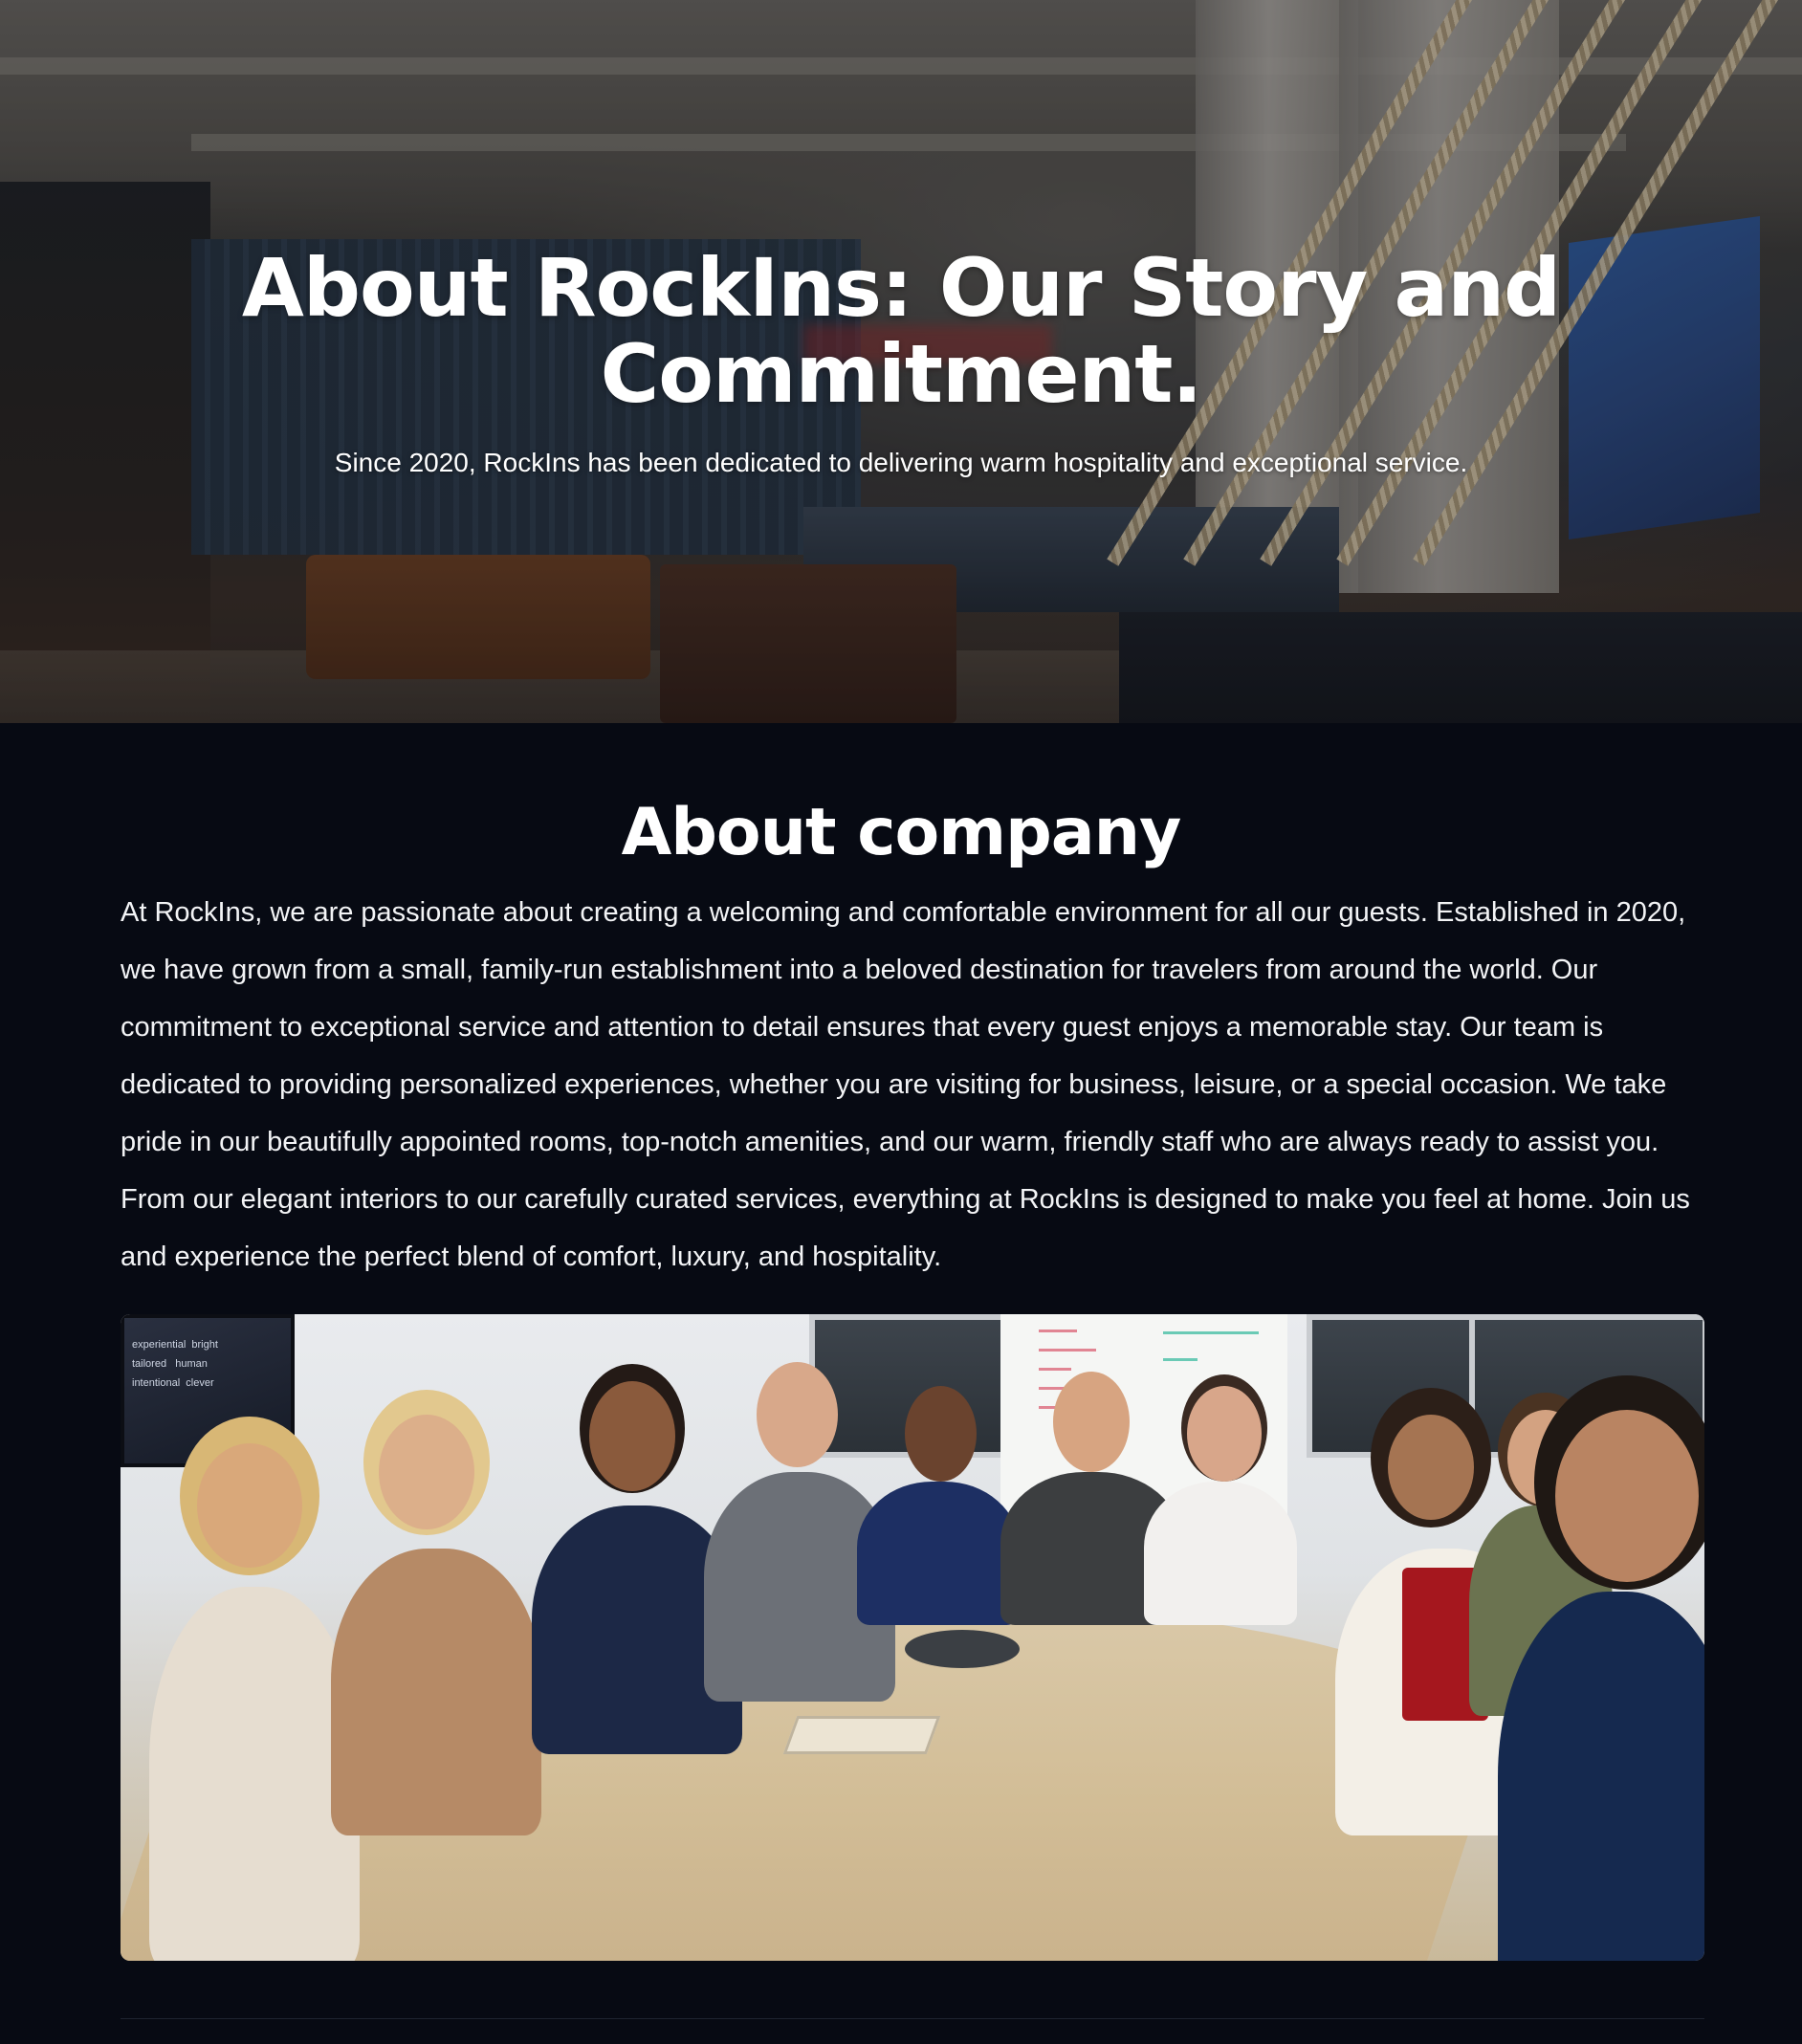  Describe the element at coordinates (200, 1383) in the screenshot. I see `tv-word: clever` at that location.